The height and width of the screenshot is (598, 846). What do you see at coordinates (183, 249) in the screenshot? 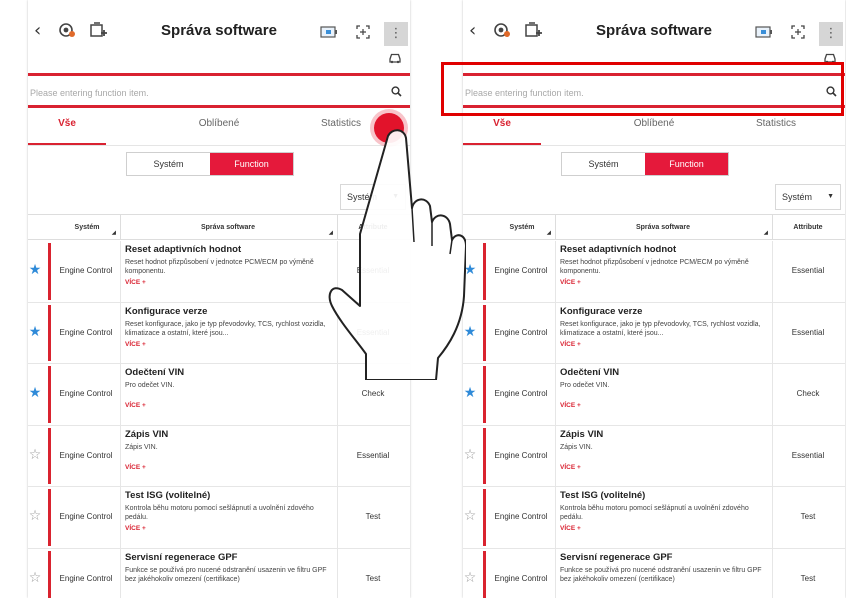
I see `function-title: Reset adaptivních hodnot` at bounding box center [183, 249].